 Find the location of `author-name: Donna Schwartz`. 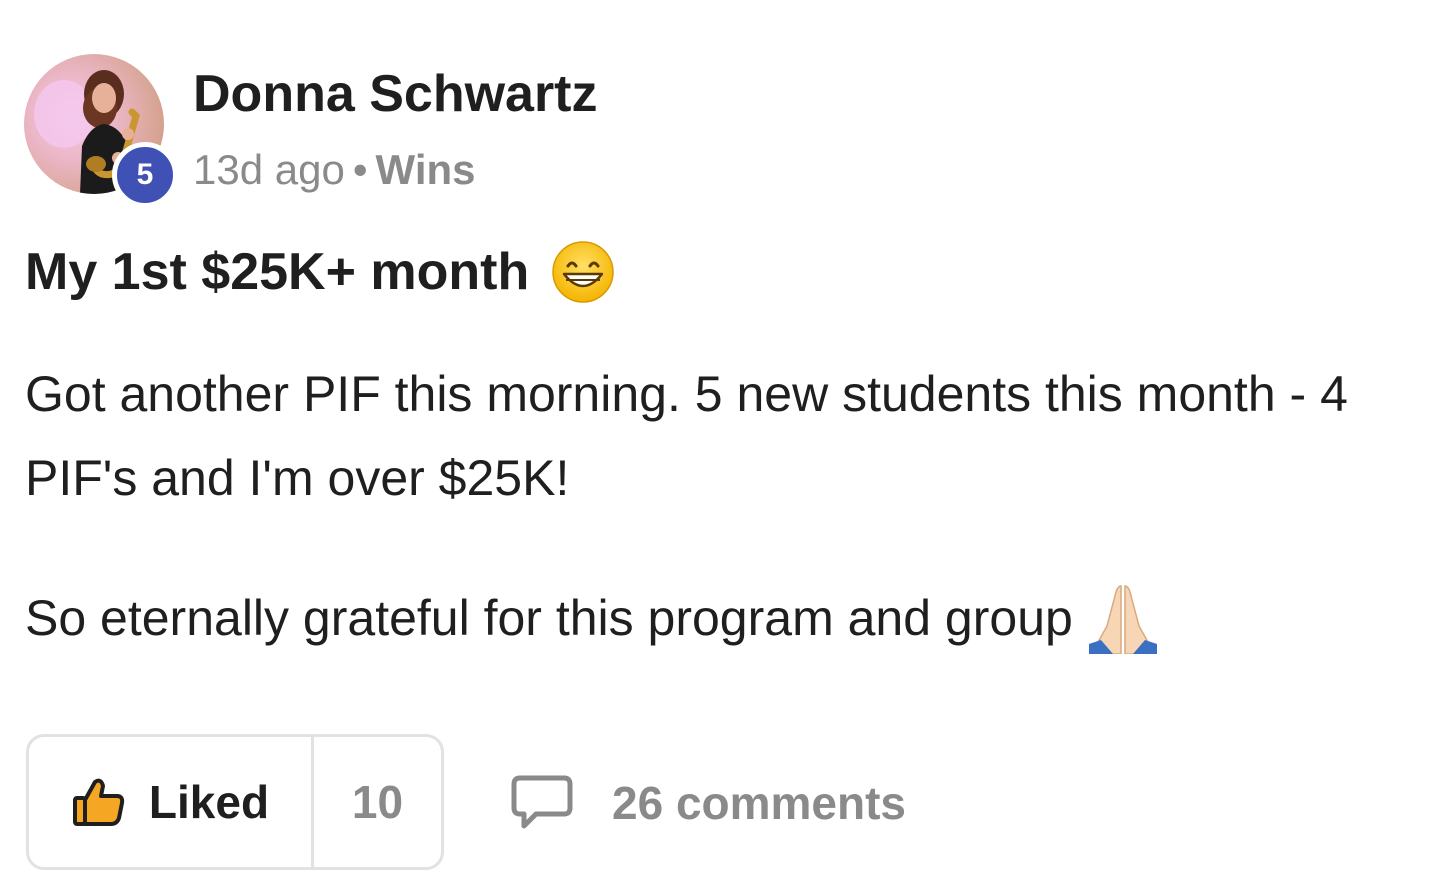

author-name: Donna Schwartz is located at coordinates (395, 94).